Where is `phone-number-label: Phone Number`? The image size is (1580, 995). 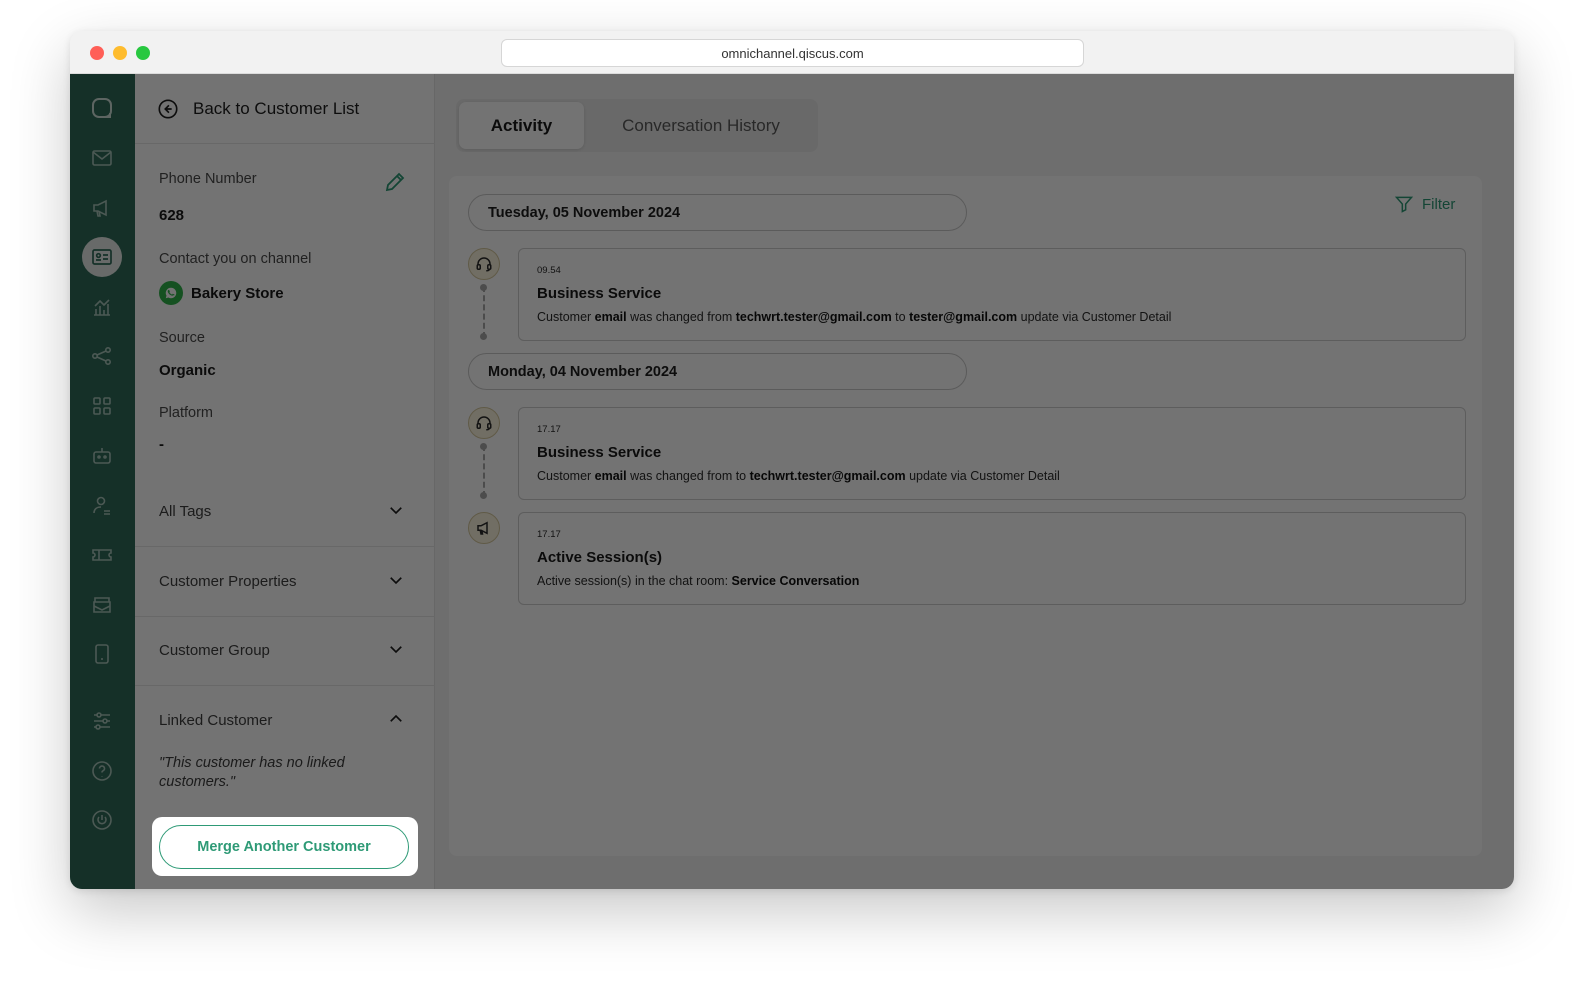 phone-number-label: Phone Number is located at coordinates (208, 179).